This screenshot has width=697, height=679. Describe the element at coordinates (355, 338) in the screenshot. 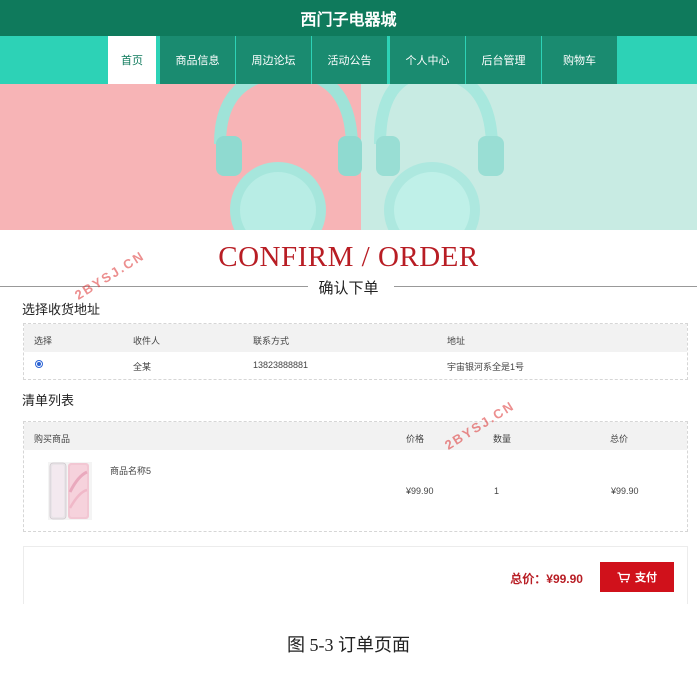

I see `address-table-header: 选择 收件人 联系方式 地址` at that location.